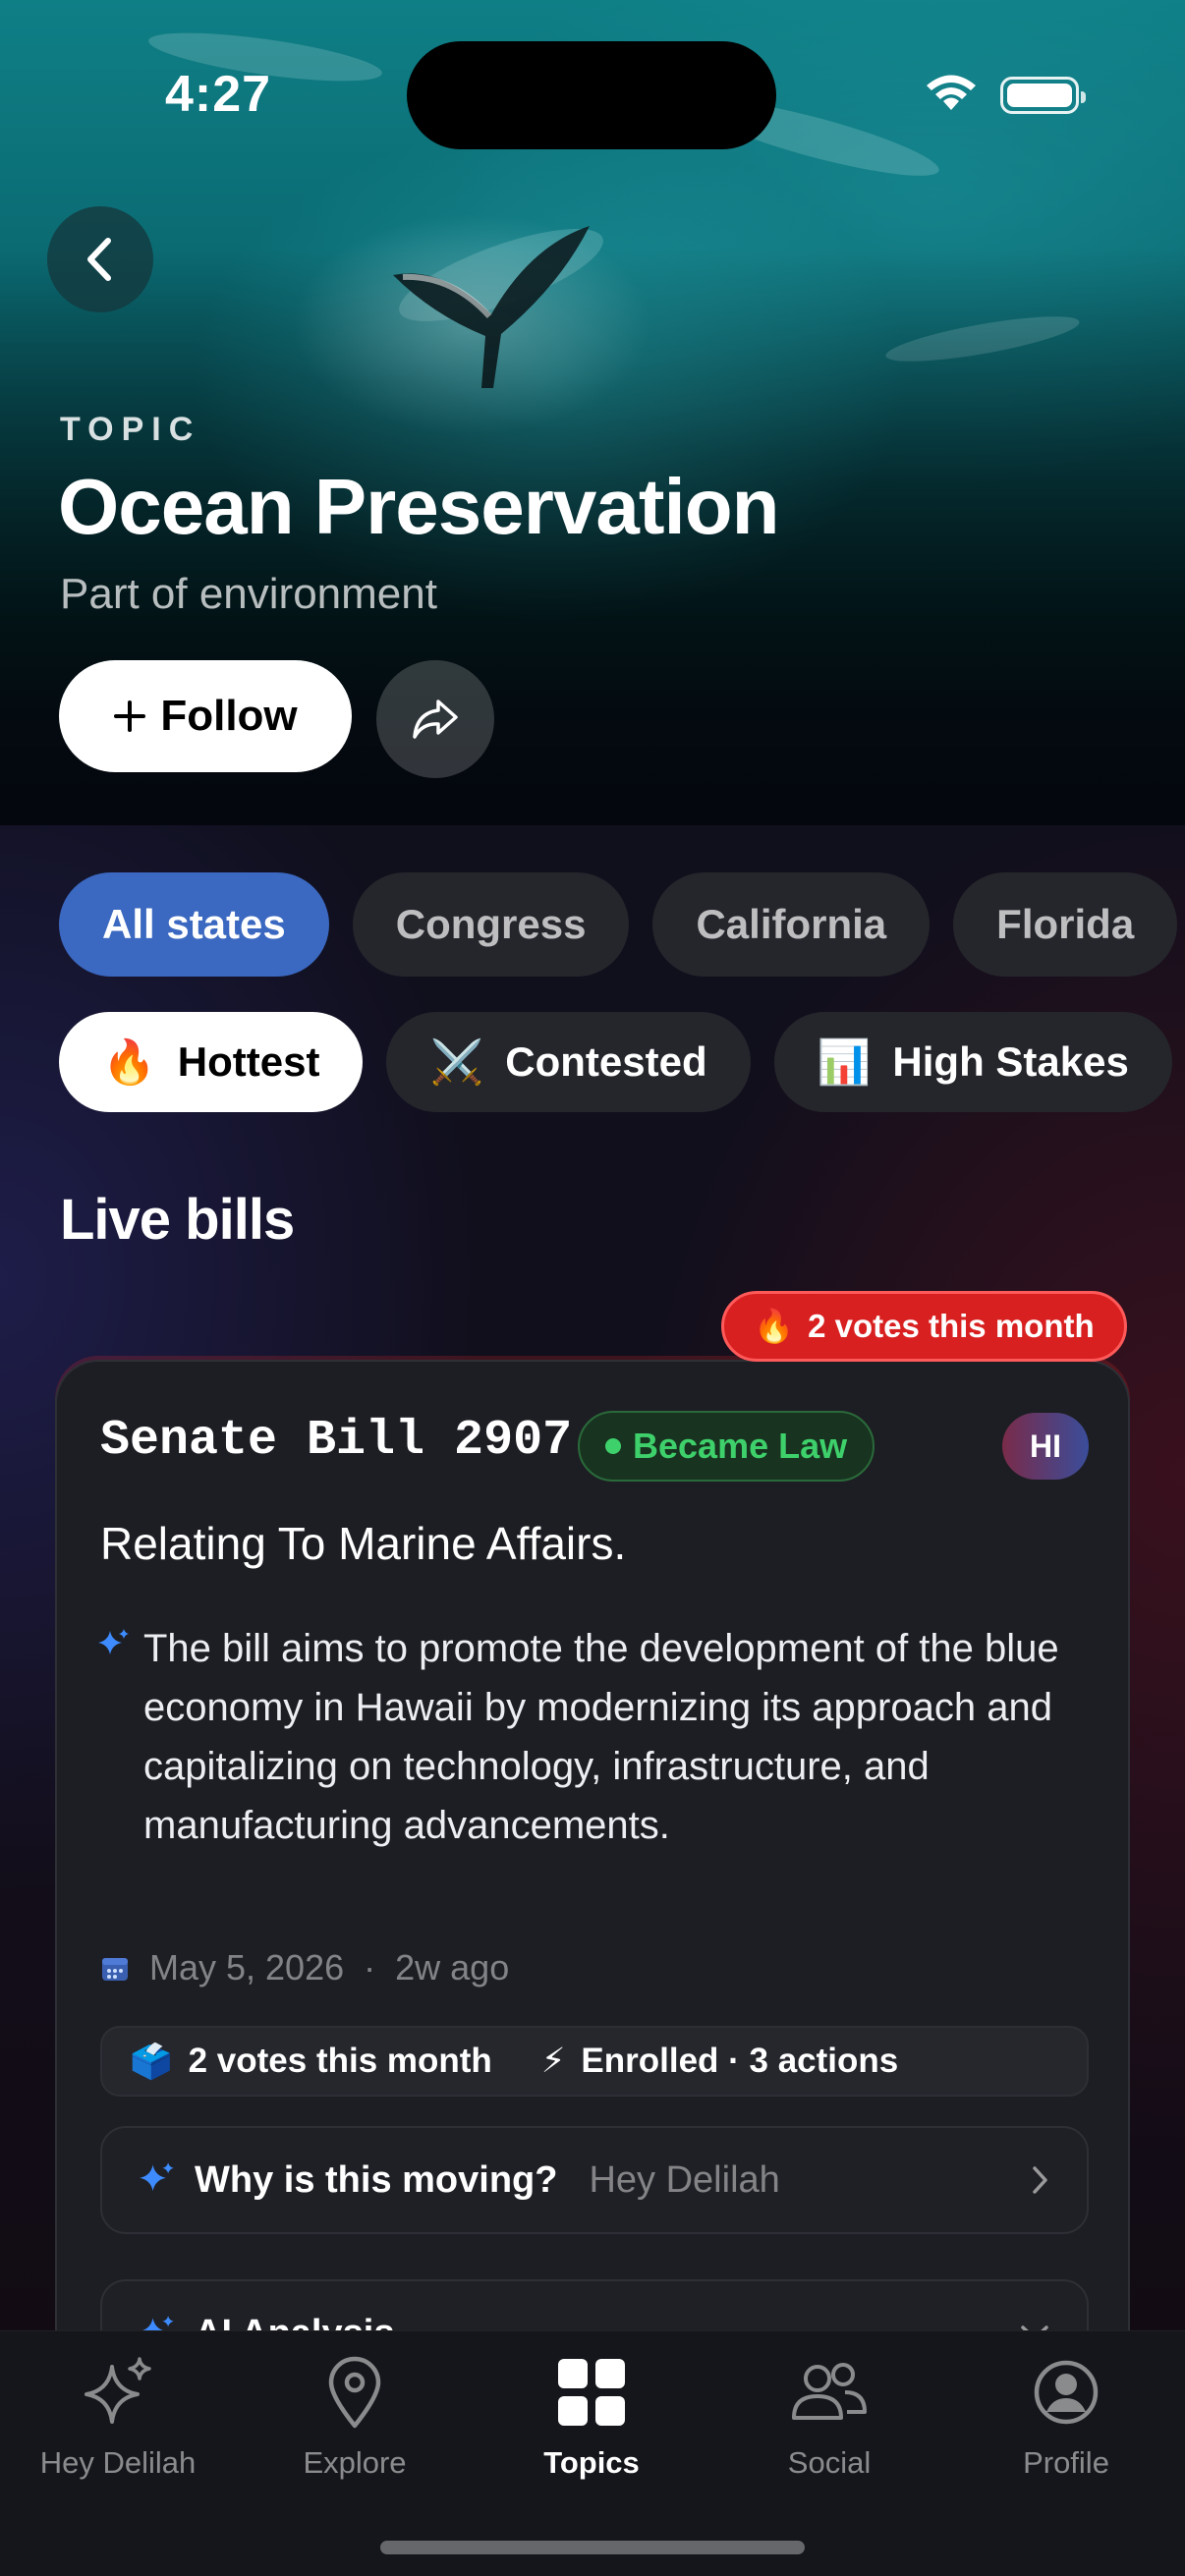 The height and width of the screenshot is (2576, 1185). What do you see at coordinates (685, 2179) in the screenshot?
I see `why-moving-sub: Hey Delilah` at bounding box center [685, 2179].